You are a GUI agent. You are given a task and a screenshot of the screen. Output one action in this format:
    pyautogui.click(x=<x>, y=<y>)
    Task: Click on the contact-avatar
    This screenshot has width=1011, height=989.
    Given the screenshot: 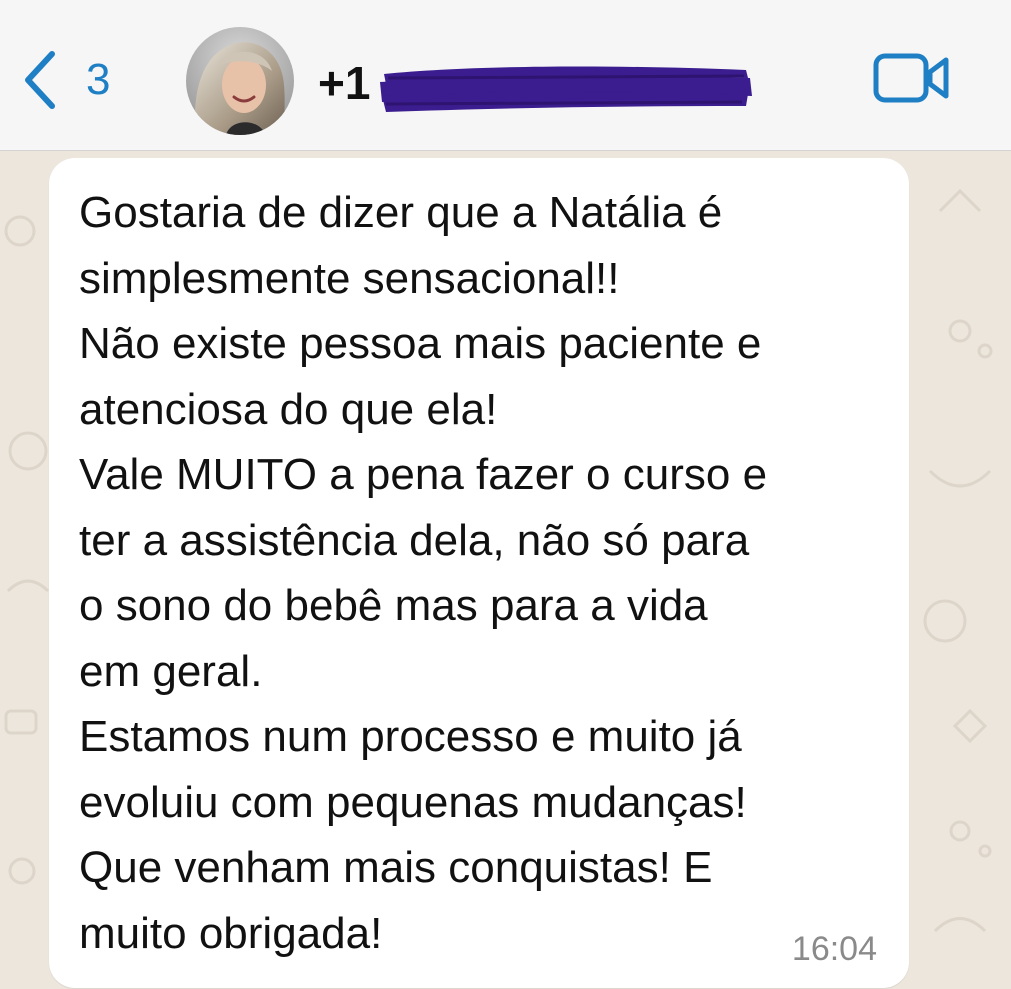 What is the action you would take?
    pyautogui.click(x=240, y=81)
    